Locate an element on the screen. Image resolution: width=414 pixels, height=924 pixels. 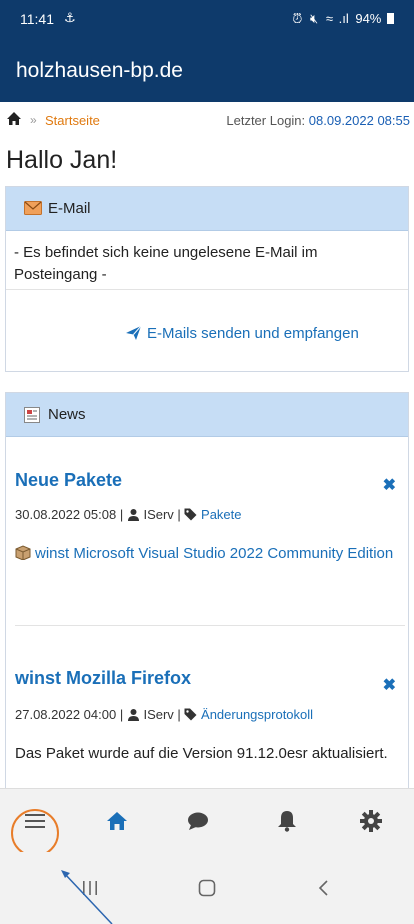
recent-apps-button is located at coordinates (90, 888).